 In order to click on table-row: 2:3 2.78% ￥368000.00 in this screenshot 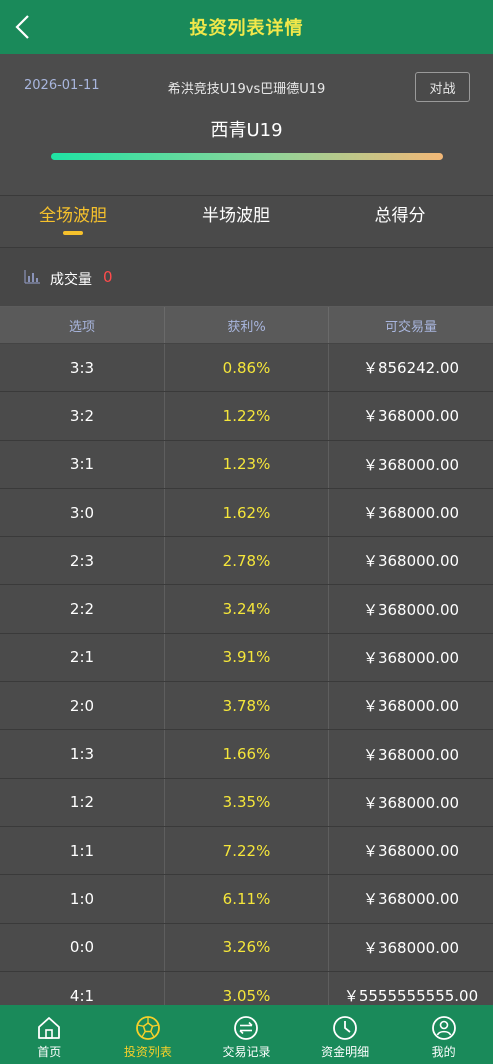, I will do `click(246, 561)`.